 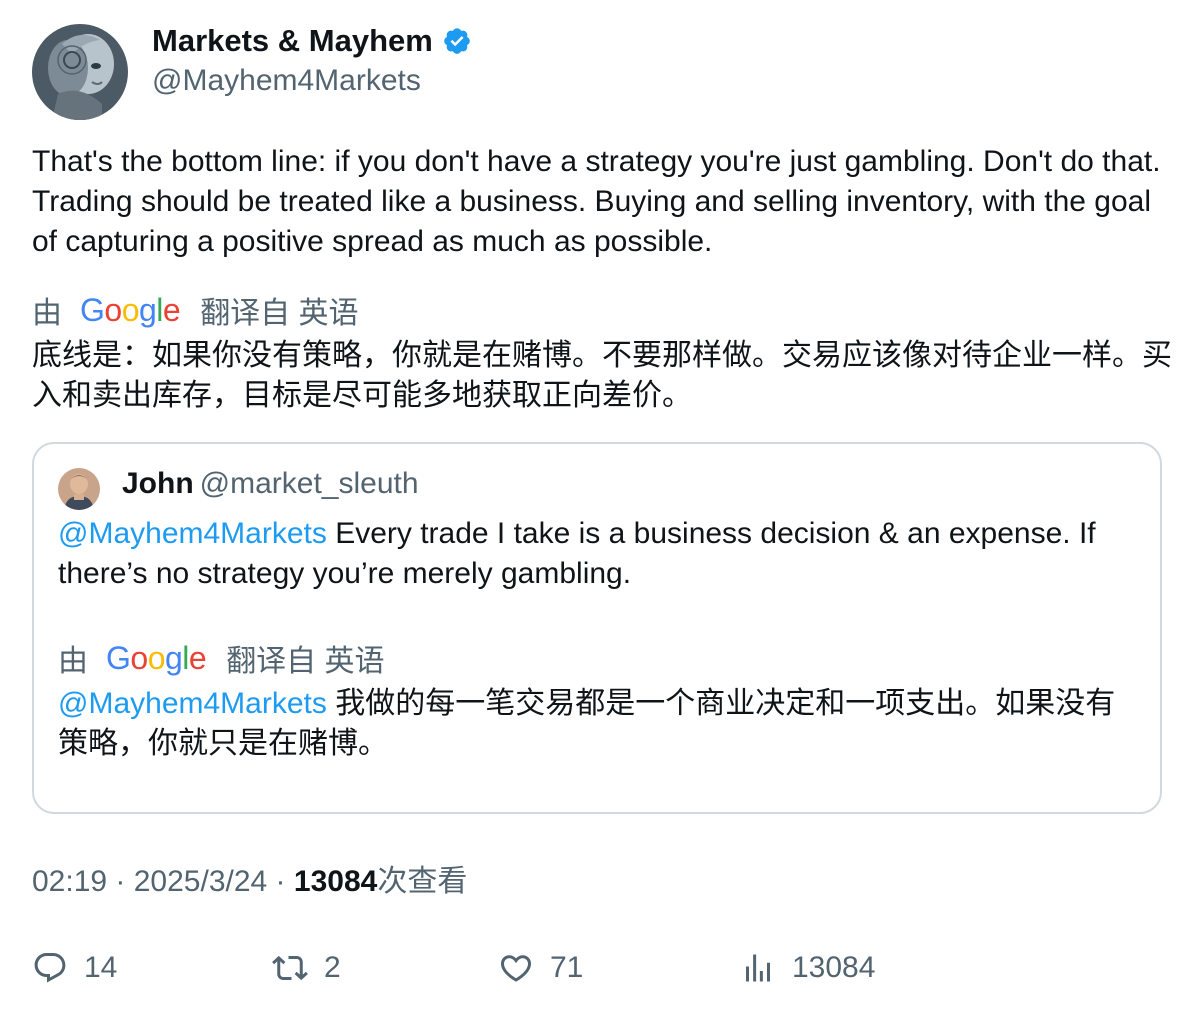 I want to click on author-handle: @Mayhem4Markets, so click(x=286, y=81).